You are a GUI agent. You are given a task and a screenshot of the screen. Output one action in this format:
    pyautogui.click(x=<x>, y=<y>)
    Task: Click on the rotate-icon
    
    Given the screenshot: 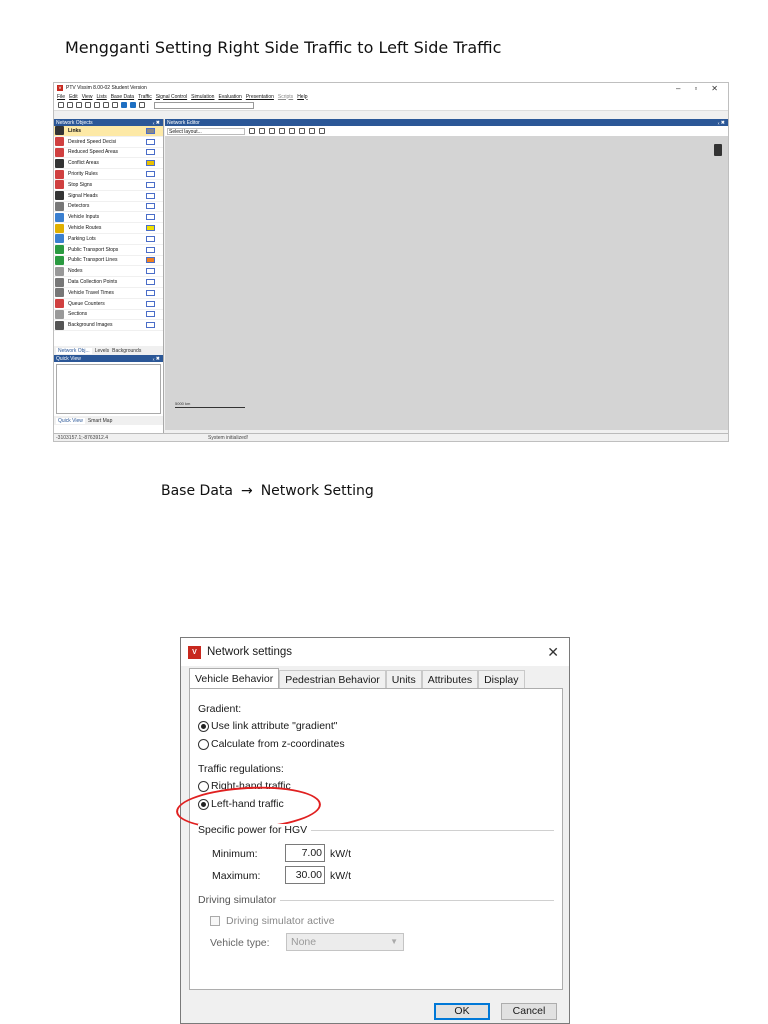 What is the action you would take?
    pyautogui.click(x=272, y=131)
    